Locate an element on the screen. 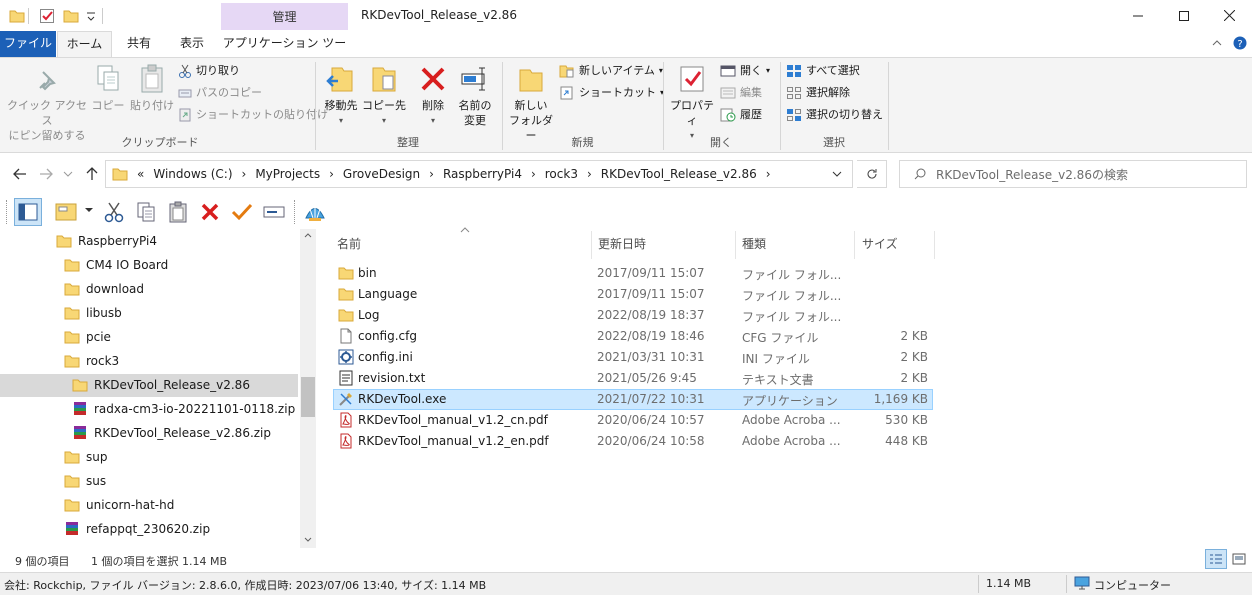  breadcrumb-rock3: rock3 is located at coordinates (561, 174).